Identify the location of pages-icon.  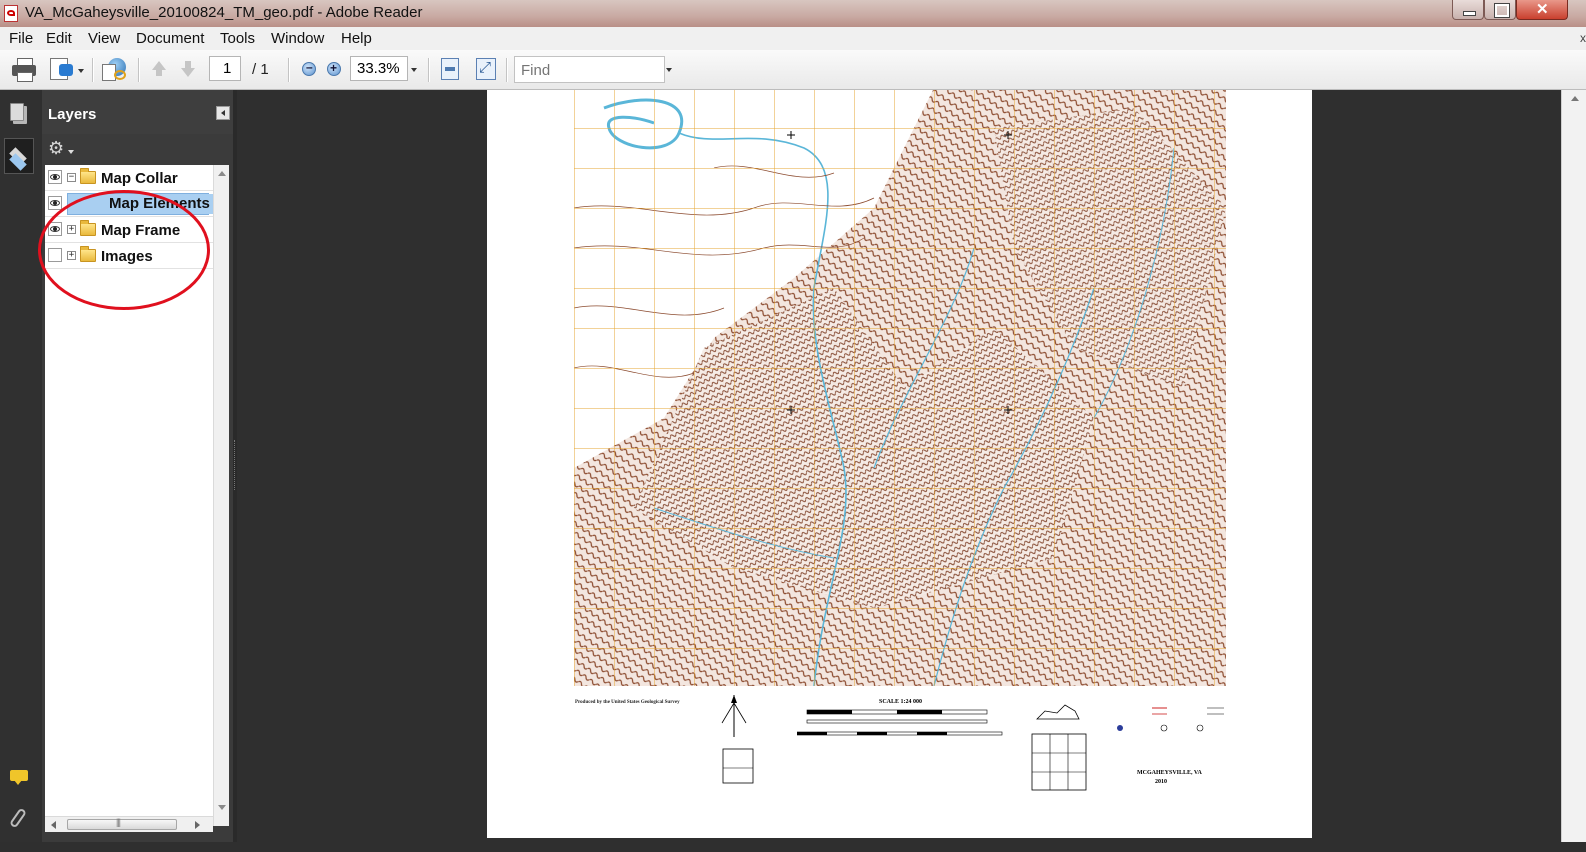
(19, 116).